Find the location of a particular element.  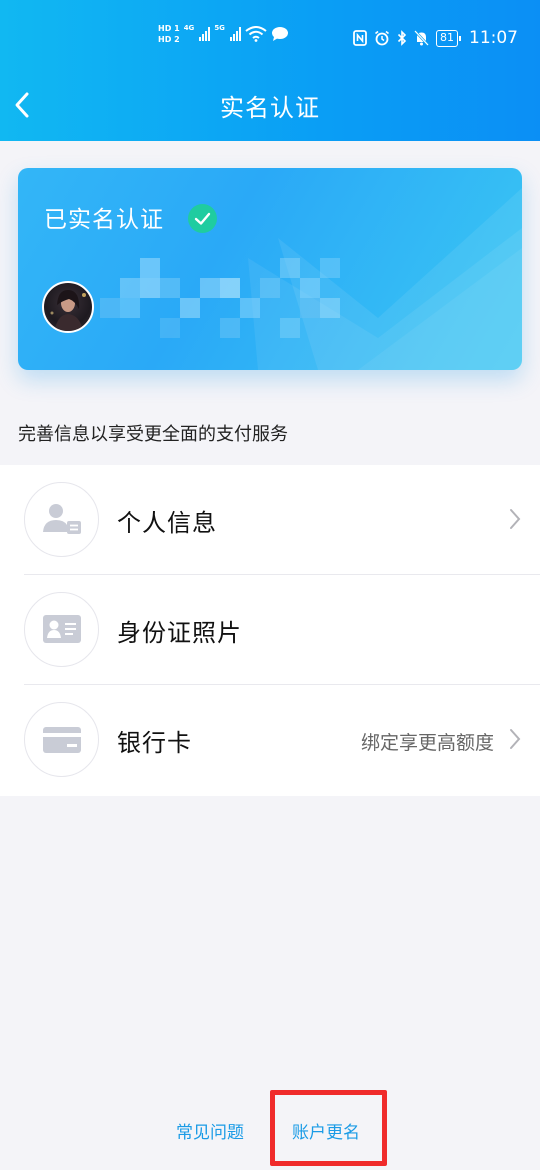

header: HD 1 HD 2 4G 5G 81 11:07 实名认证 is located at coordinates (270, 70).